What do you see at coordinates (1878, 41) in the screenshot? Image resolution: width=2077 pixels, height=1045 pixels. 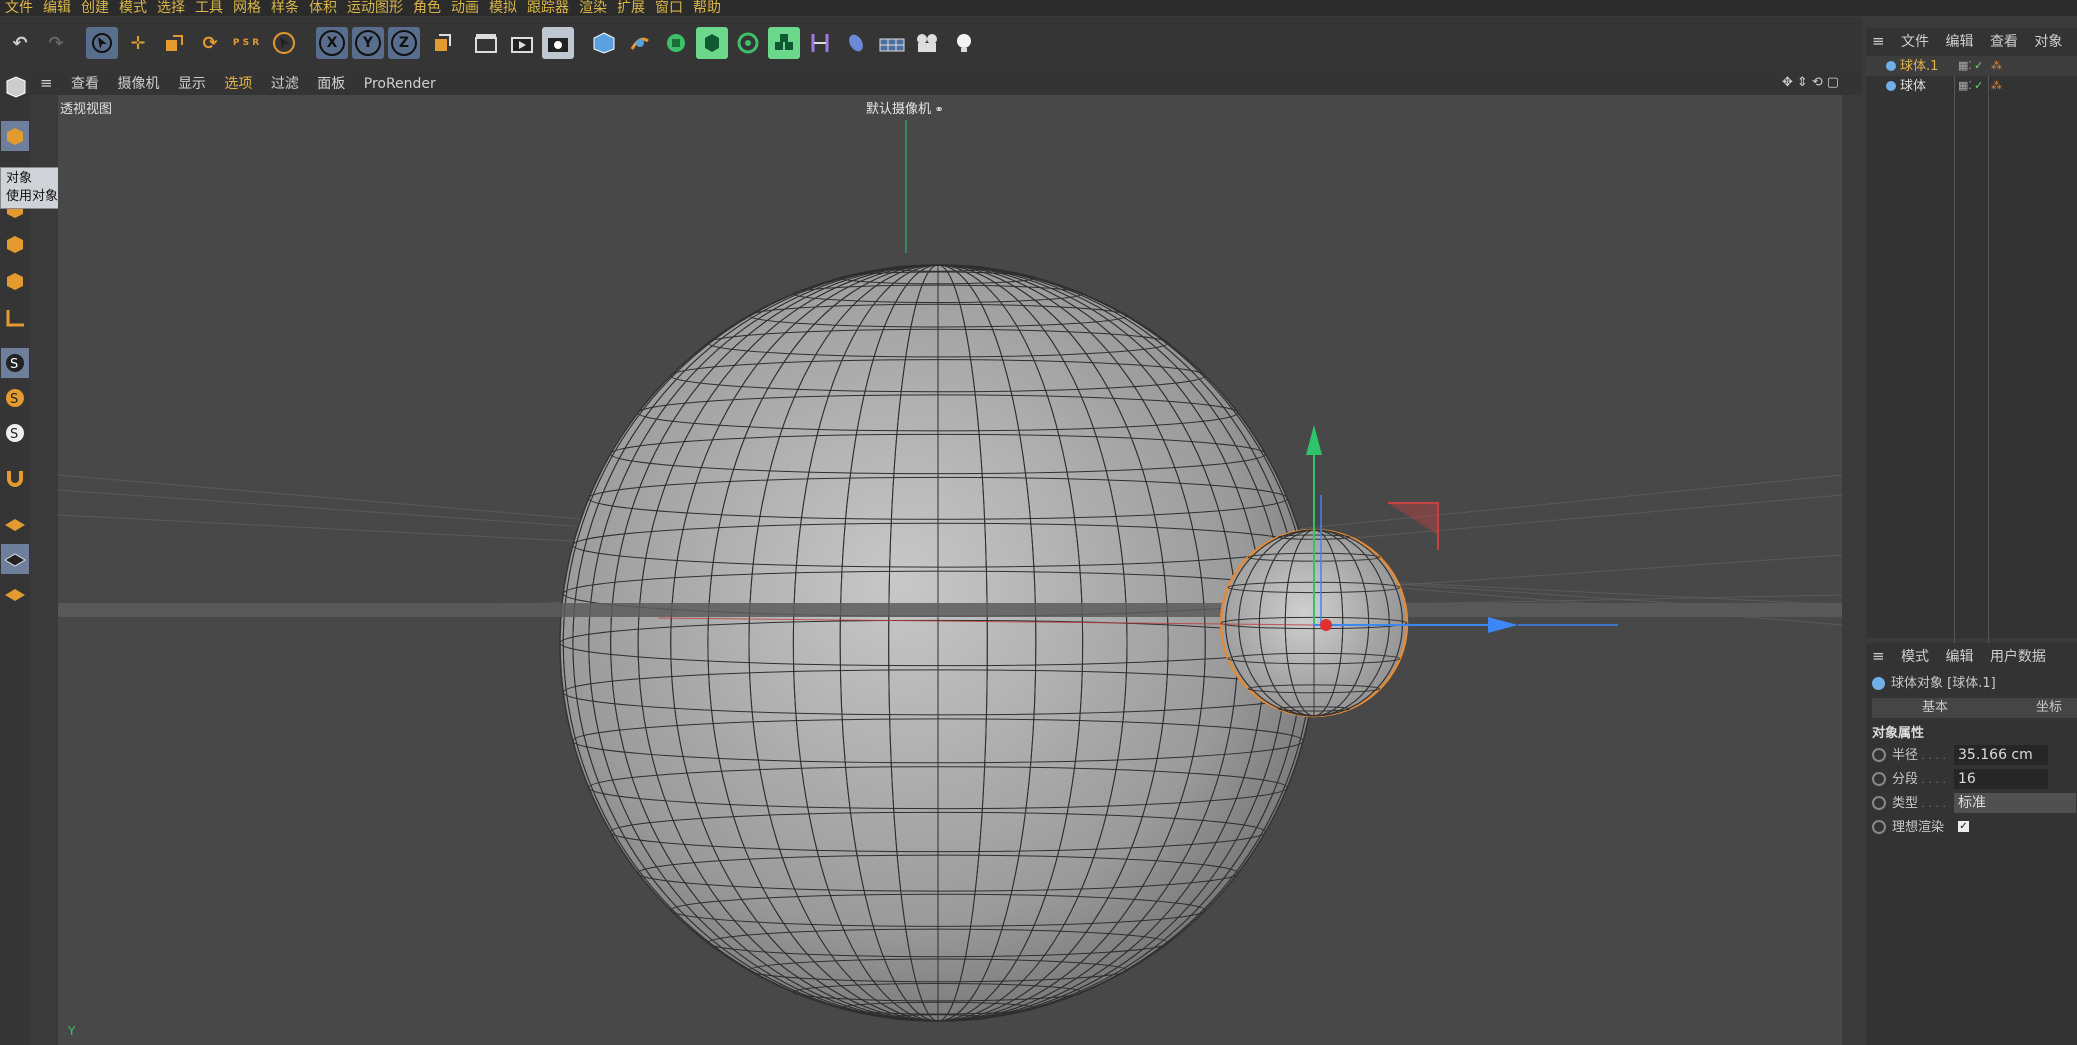 I see `object-manager-hamburger-icon: ≡` at bounding box center [1878, 41].